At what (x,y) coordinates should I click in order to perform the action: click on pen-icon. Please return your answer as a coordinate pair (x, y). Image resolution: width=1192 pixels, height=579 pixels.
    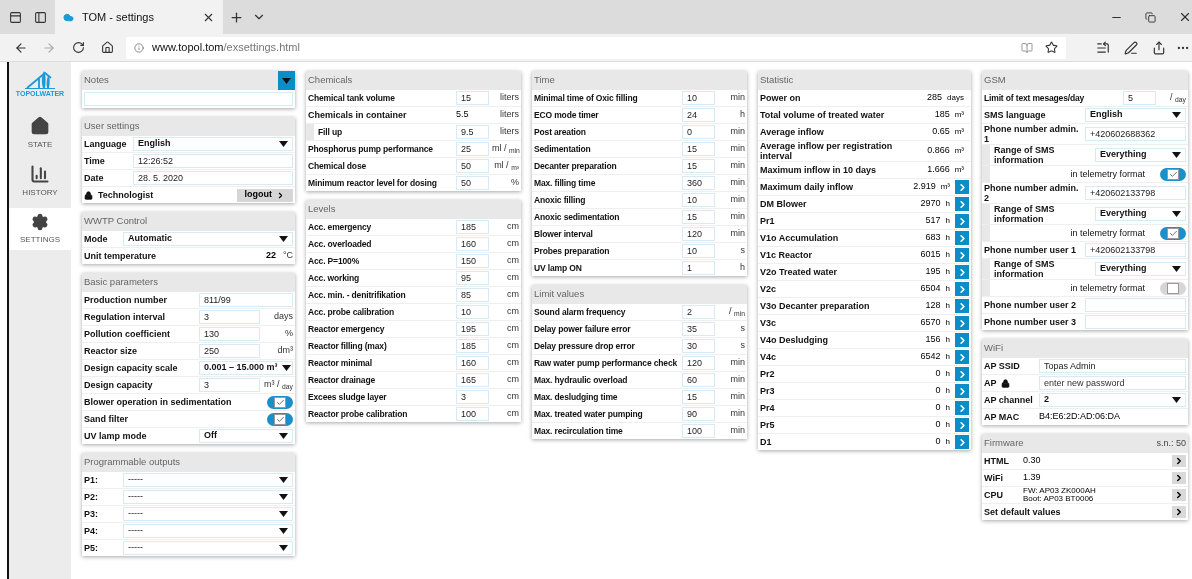
    Looking at the image, I should click on (1131, 47).